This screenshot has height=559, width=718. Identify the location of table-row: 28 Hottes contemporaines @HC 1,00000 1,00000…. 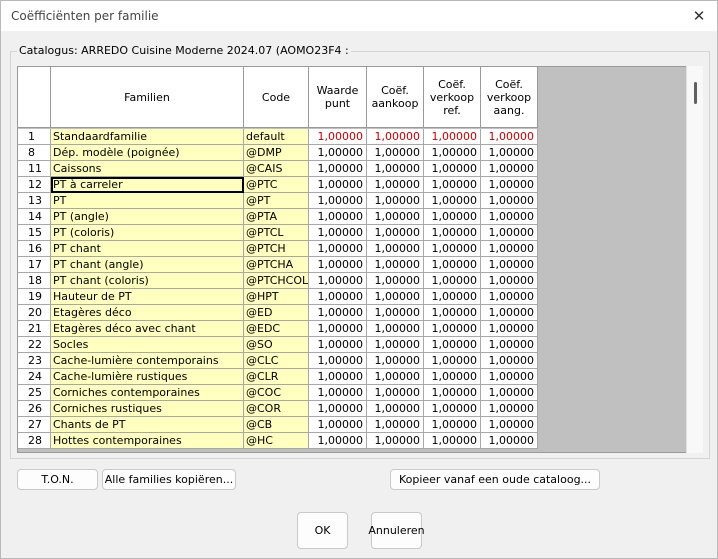
(278, 441).